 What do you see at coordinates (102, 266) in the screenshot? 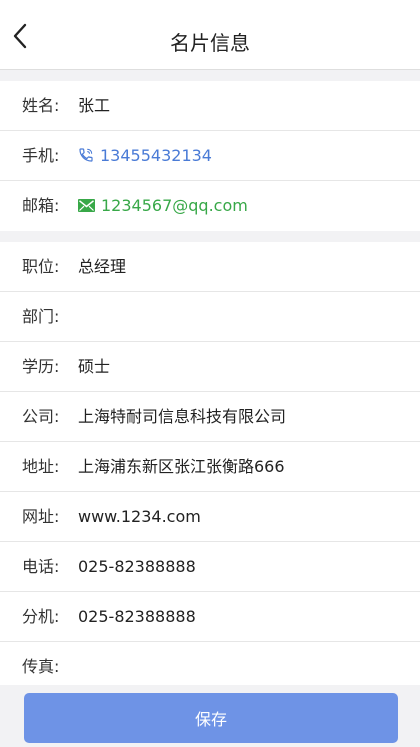
I see `position-value: 总经理` at bounding box center [102, 266].